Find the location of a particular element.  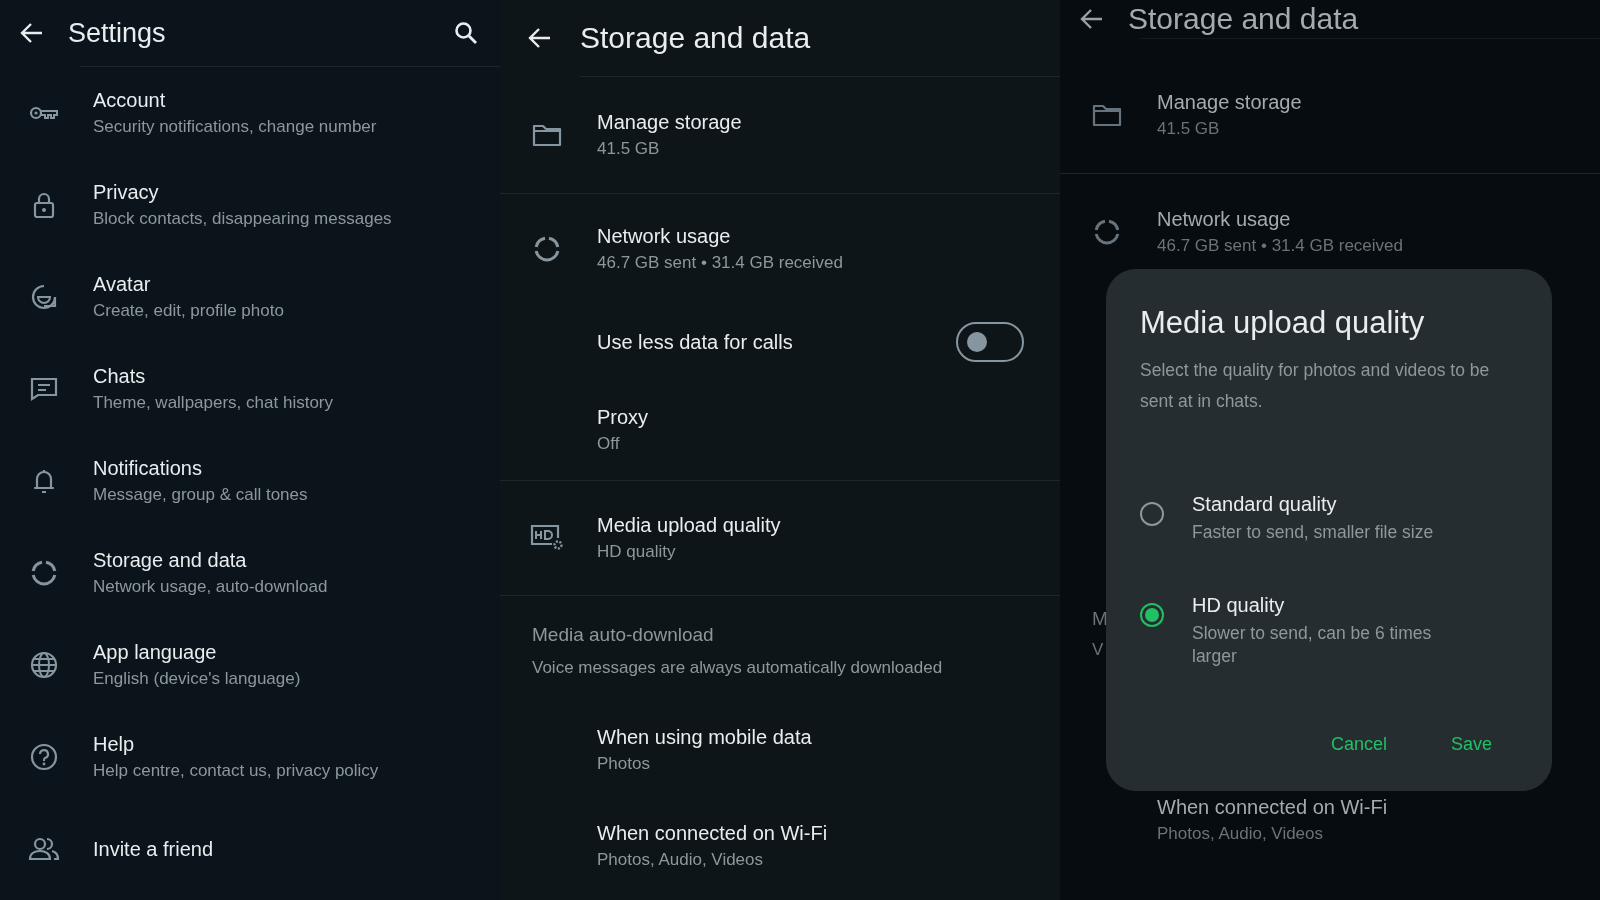

item-subtitle: Block contacts, disappearing messages is located at coordinates (242, 219).